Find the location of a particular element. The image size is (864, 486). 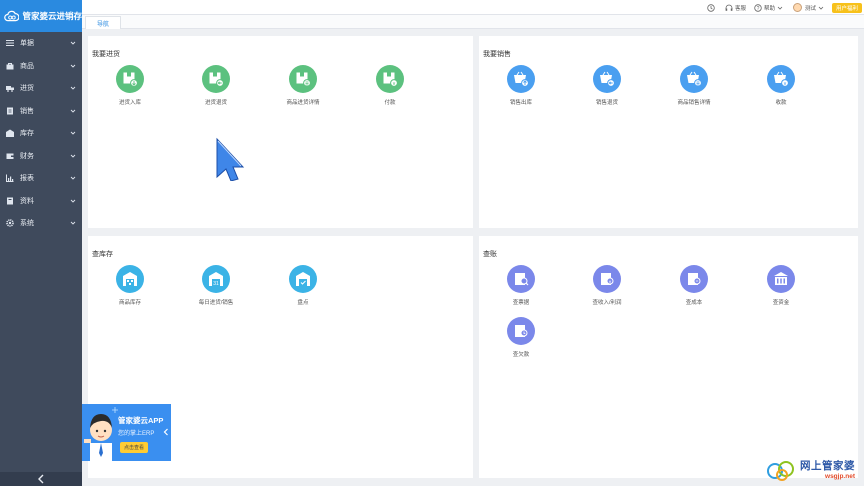

income-icon: ¥ is located at coordinates (607, 279).